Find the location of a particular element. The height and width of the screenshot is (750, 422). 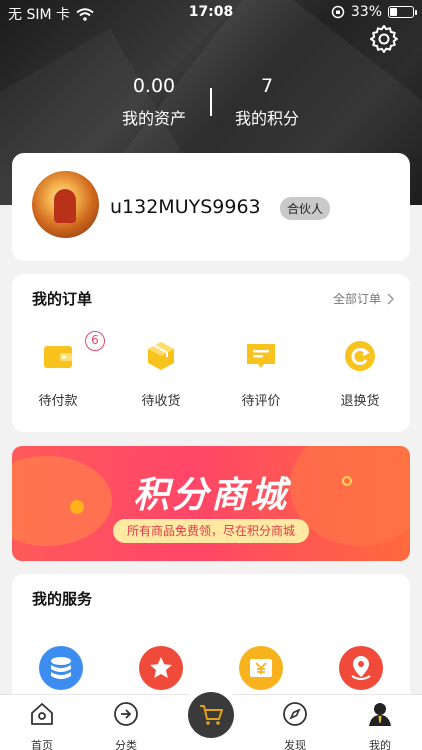

all-orders-link: 全部订单 is located at coordinates (363, 298).